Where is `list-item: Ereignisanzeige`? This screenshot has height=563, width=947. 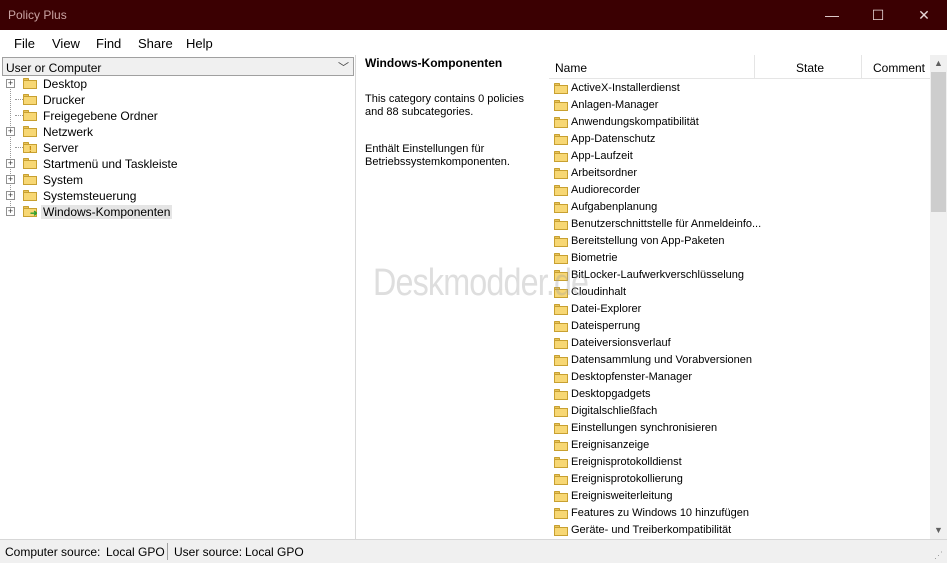 list-item: Ereignisanzeige is located at coordinates (739, 445).